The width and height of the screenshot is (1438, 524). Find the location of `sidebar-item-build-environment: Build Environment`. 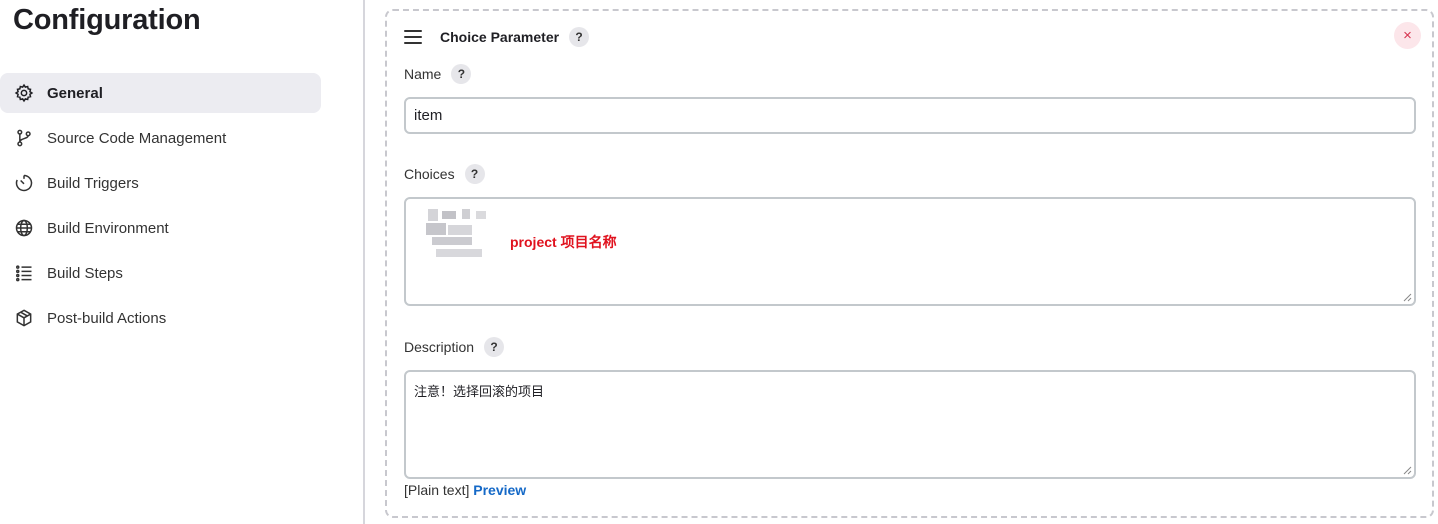

sidebar-item-build-environment: Build Environment is located at coordinates (160, 228).